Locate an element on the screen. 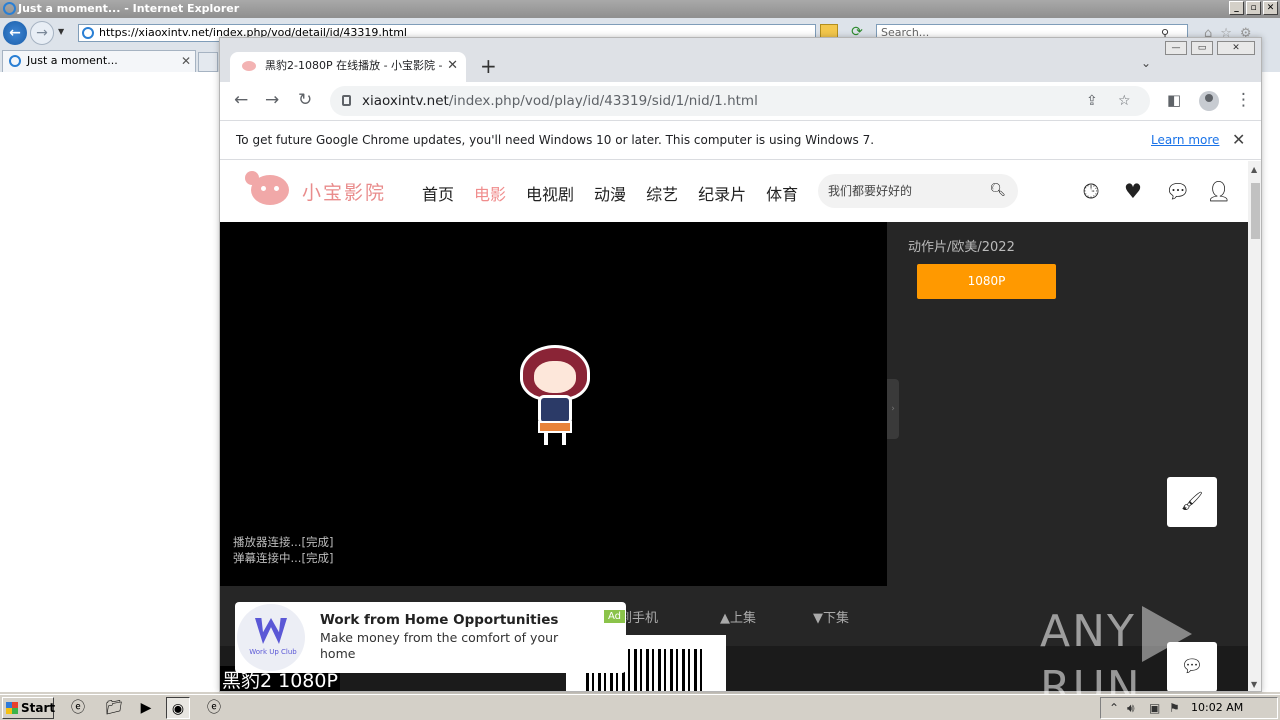  ie-back-button: ← is located at coordinates (15, 33).